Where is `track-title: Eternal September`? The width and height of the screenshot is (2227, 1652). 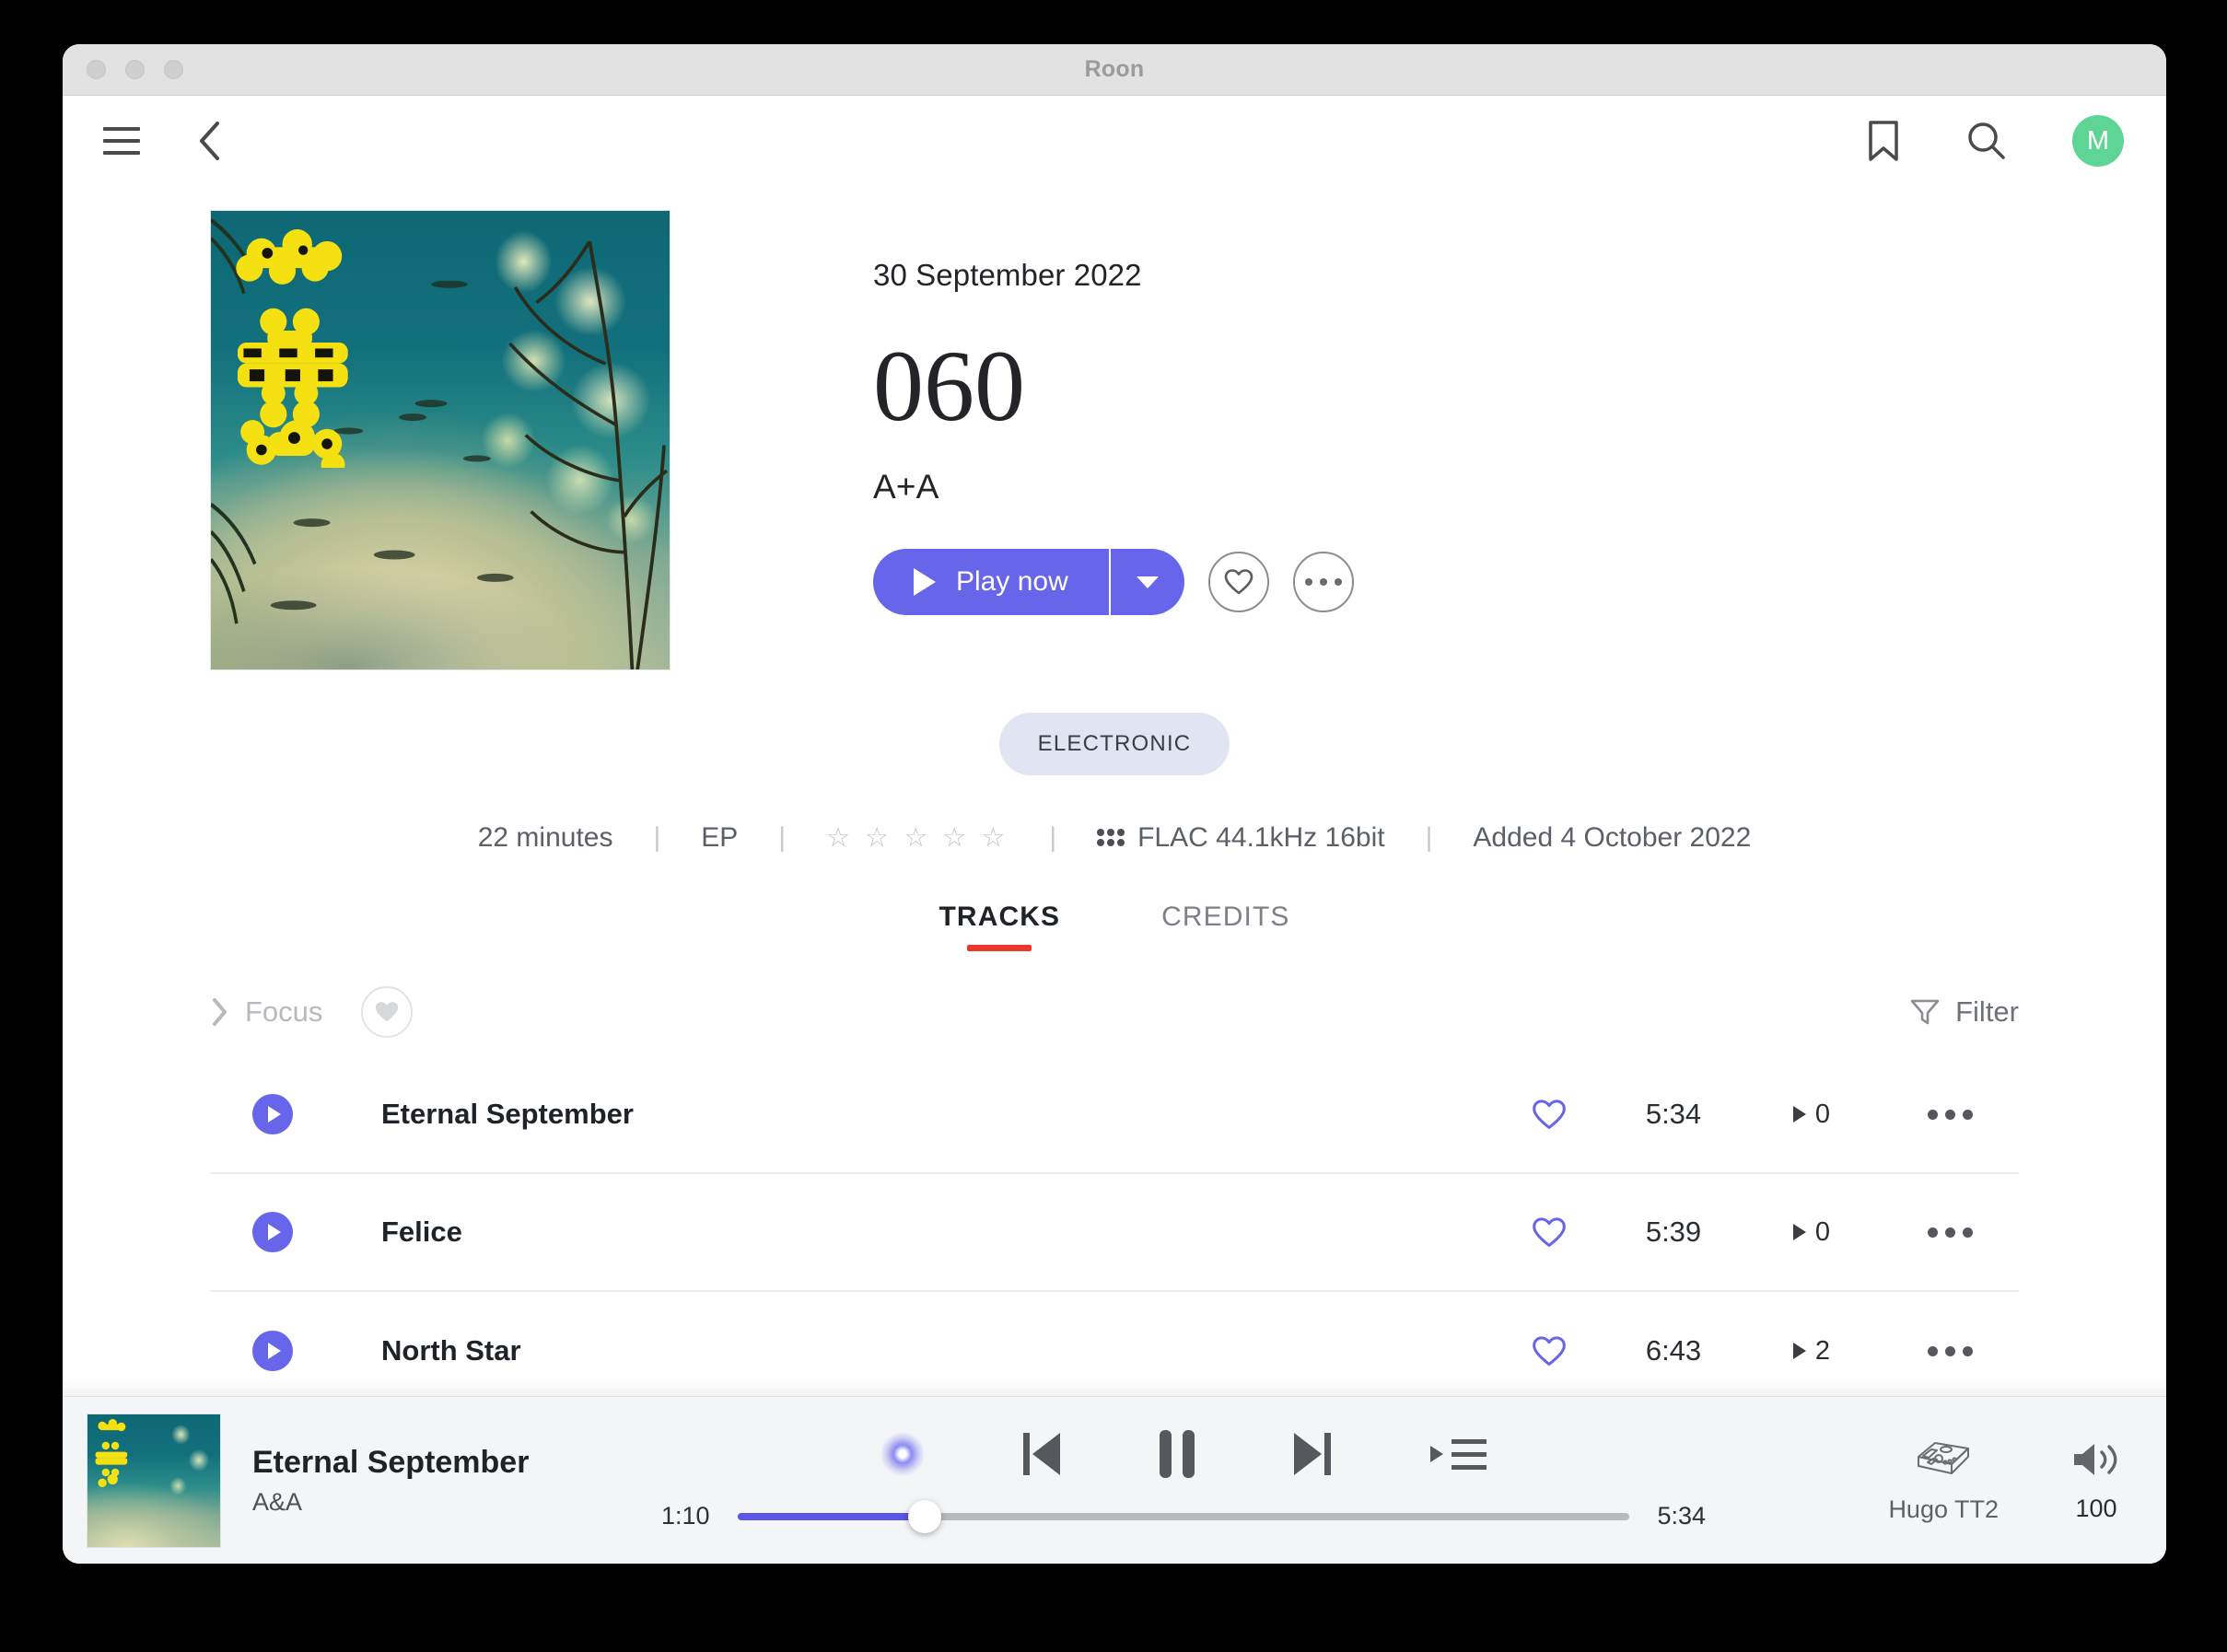
track-title: Eternal September is located at coordinates (507, 1114).